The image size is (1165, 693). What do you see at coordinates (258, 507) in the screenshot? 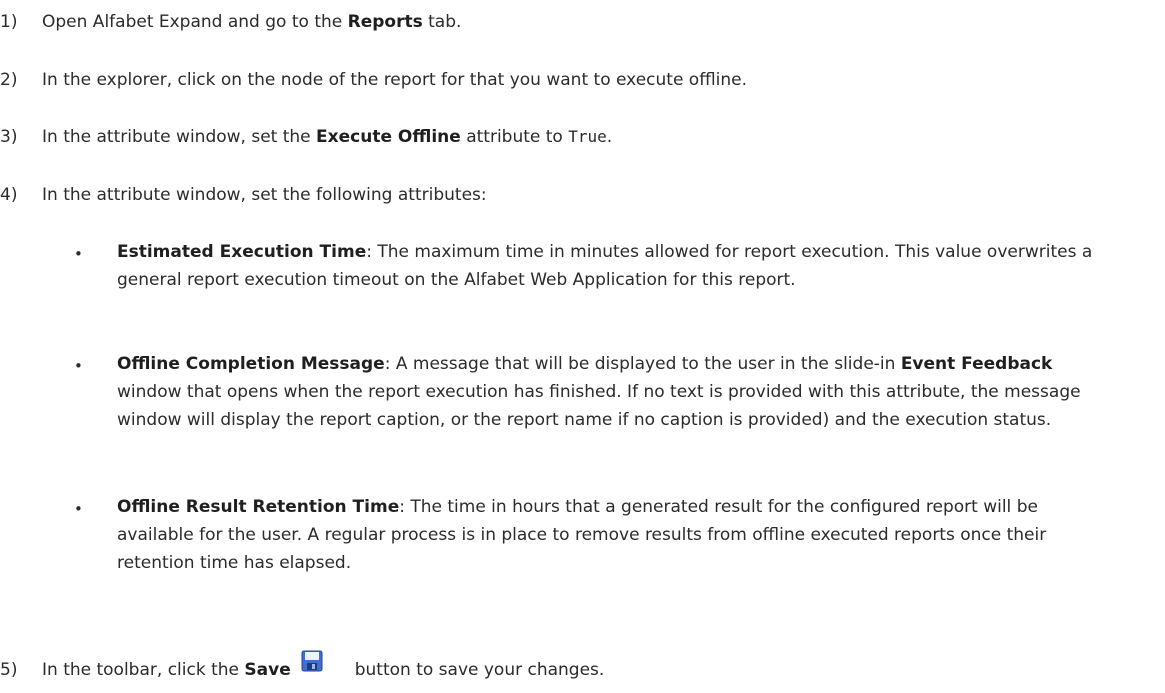
I see `bullet-bold: Offline Result Retention Time` at bounding box center [258, 507].